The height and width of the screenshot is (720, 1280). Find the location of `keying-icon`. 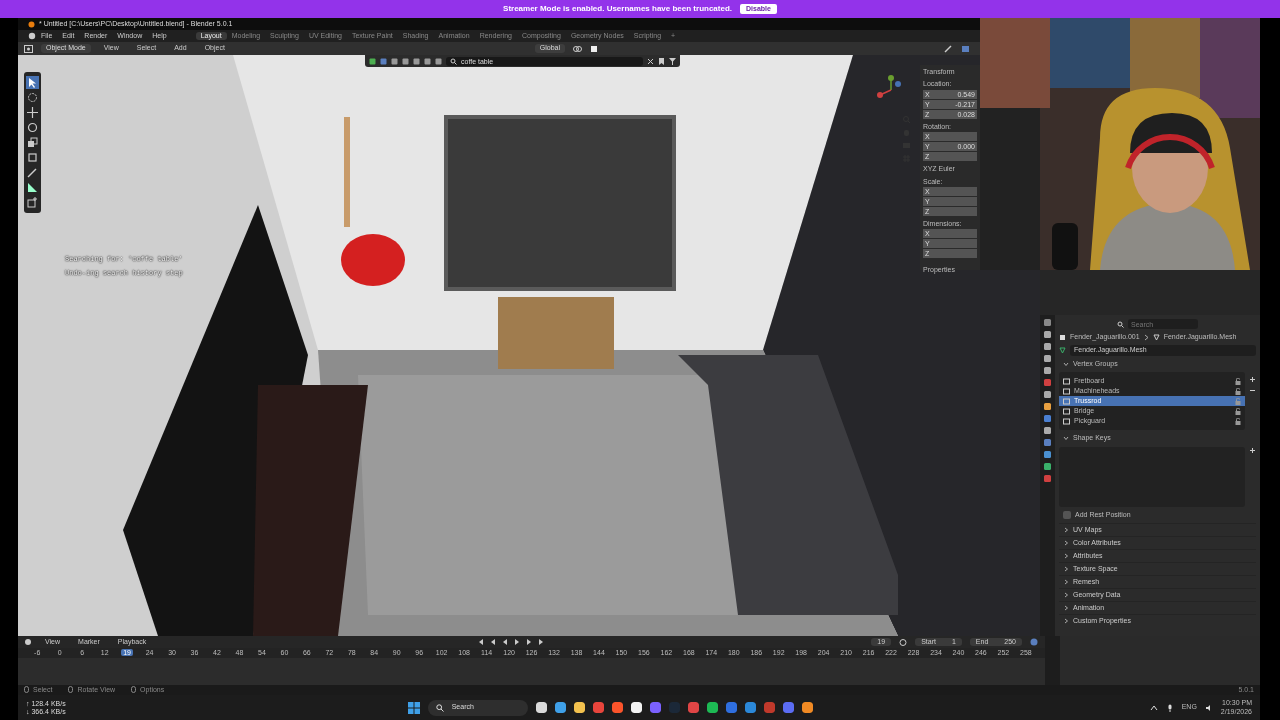

keying-icon is located at coordinates (1034, 642).